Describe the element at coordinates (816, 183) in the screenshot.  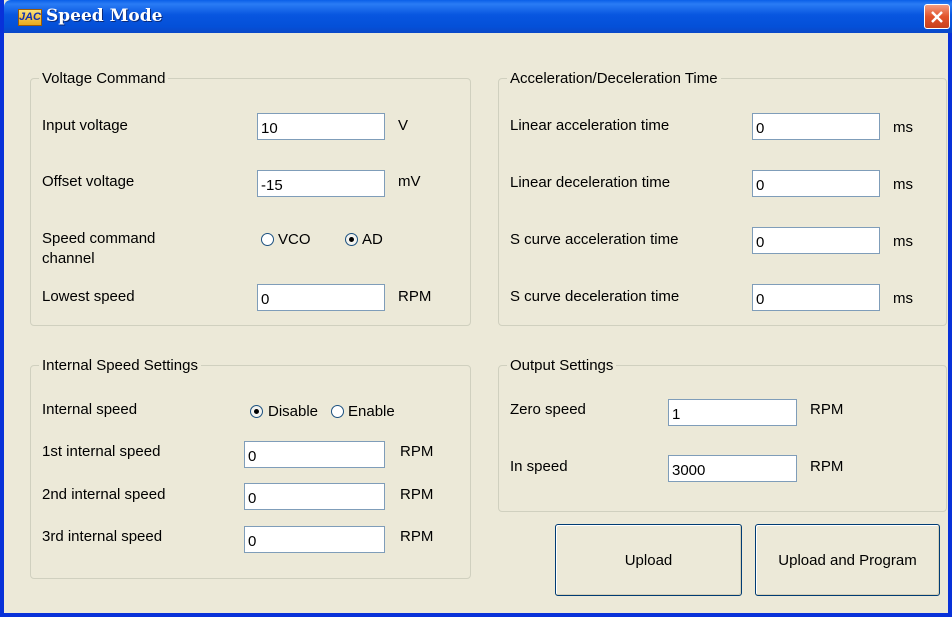
I see `linear-deceleration-field` at that location.